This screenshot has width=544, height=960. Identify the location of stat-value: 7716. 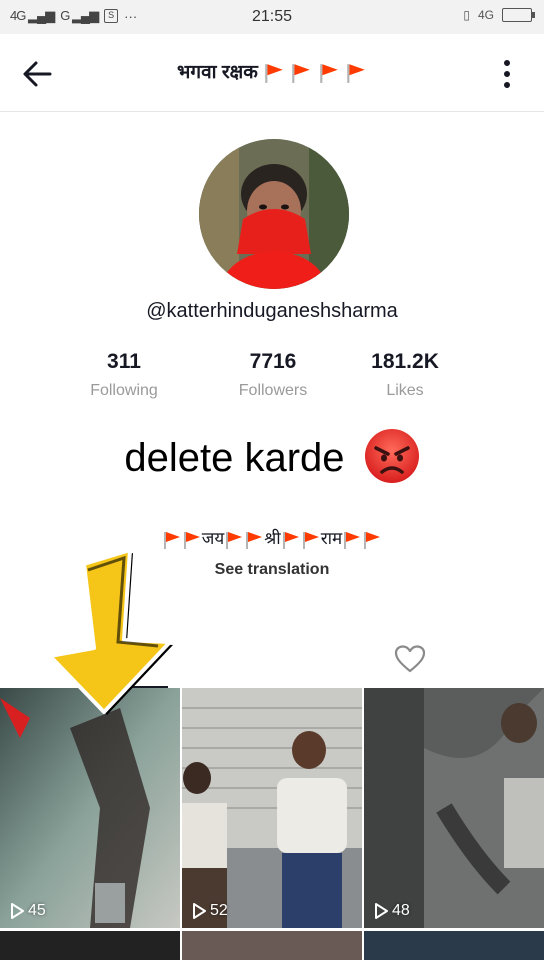
(273, 361).